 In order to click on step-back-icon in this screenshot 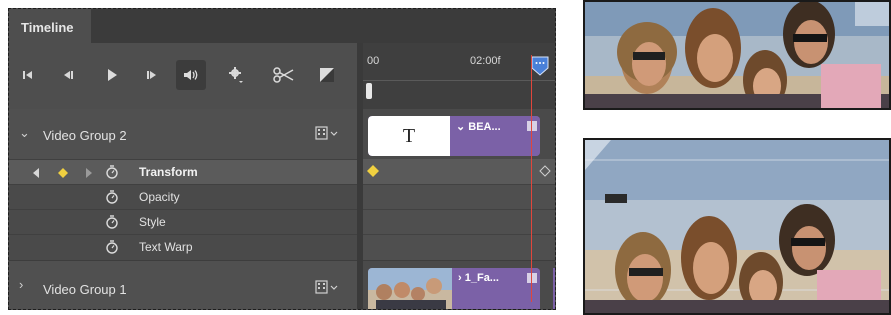, I will do `click(68, 75)`.